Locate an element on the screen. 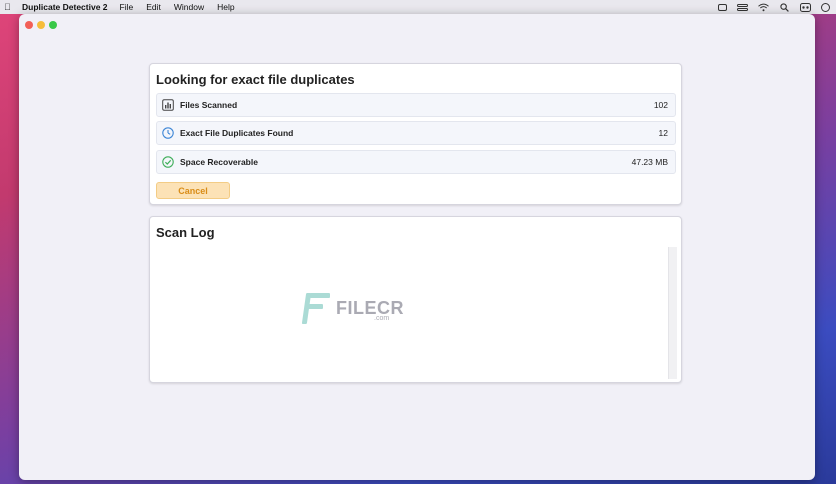 This screenshot has width=836, height=484. stat-value: 12 is located at coordinates (663, 133).